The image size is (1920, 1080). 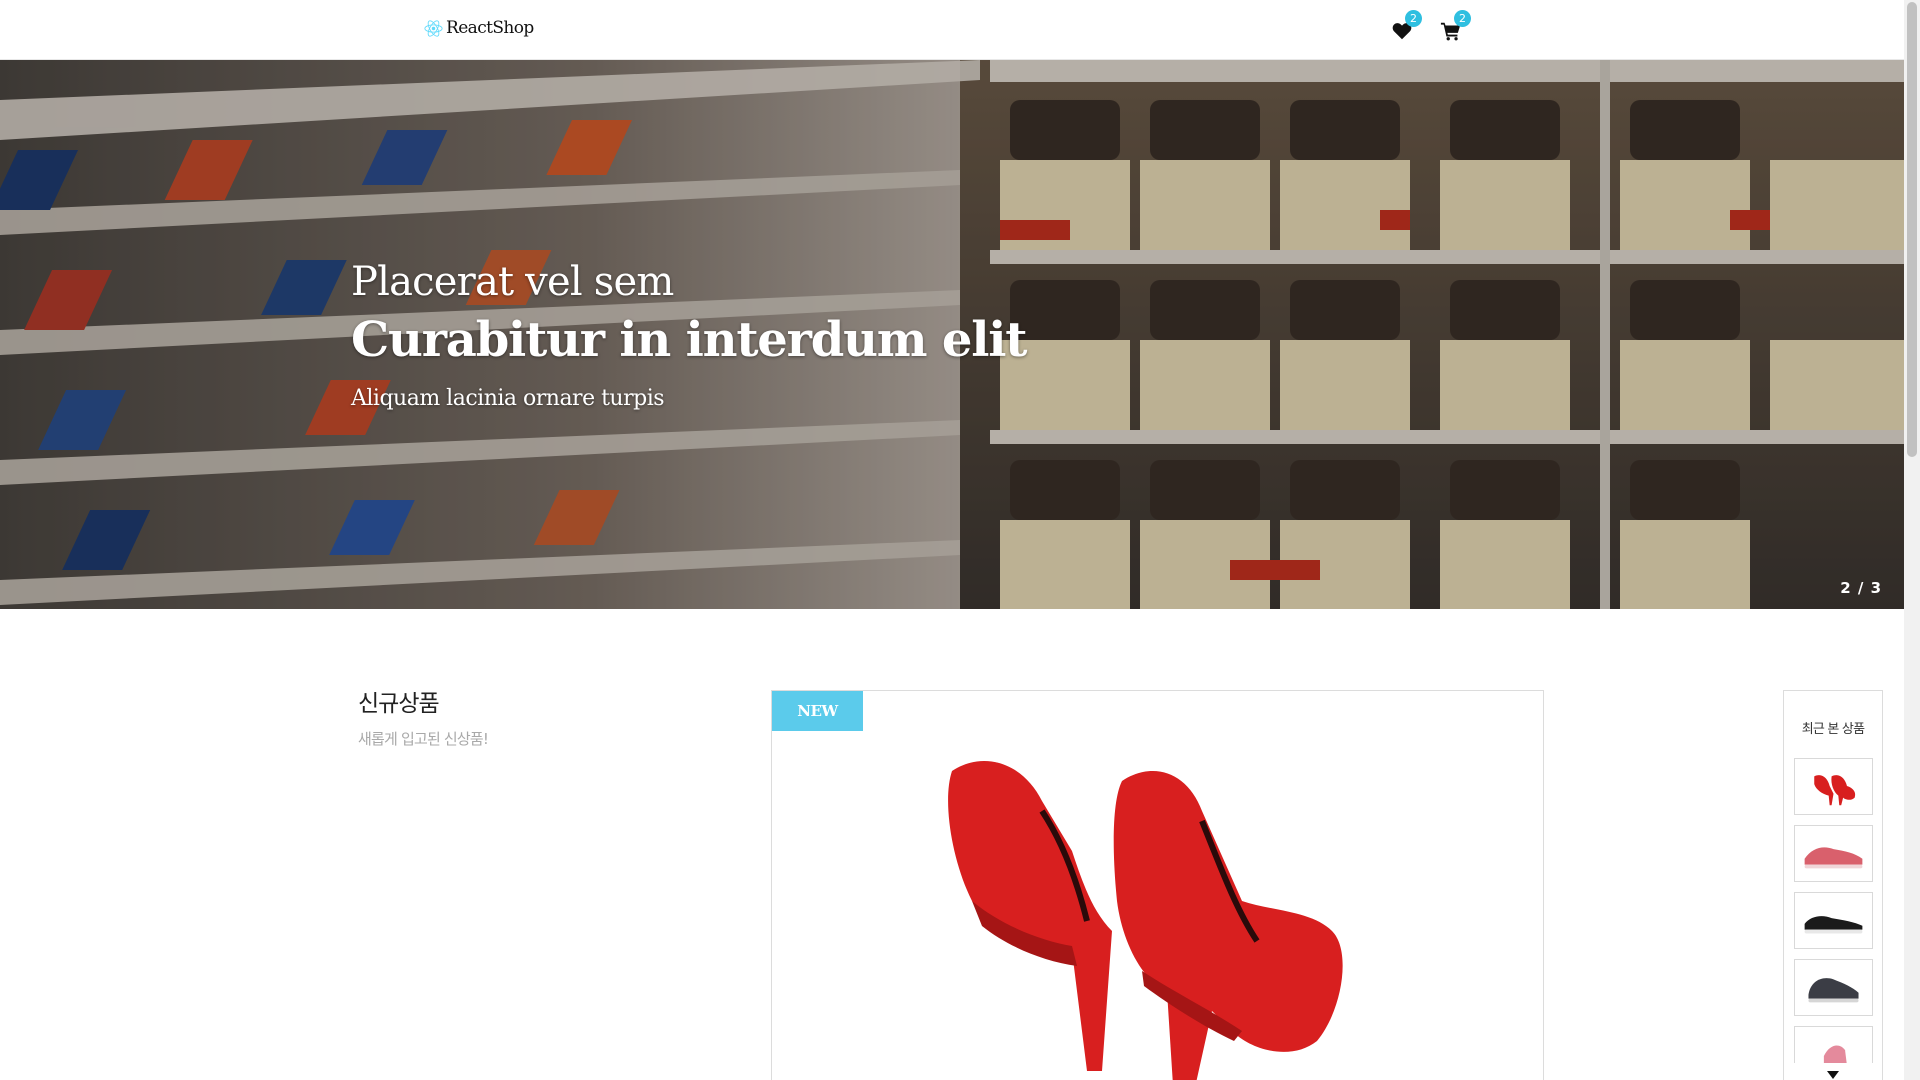 I want to click on hero-title: Curabitur in interdum elit, so click(x=689, y=340).